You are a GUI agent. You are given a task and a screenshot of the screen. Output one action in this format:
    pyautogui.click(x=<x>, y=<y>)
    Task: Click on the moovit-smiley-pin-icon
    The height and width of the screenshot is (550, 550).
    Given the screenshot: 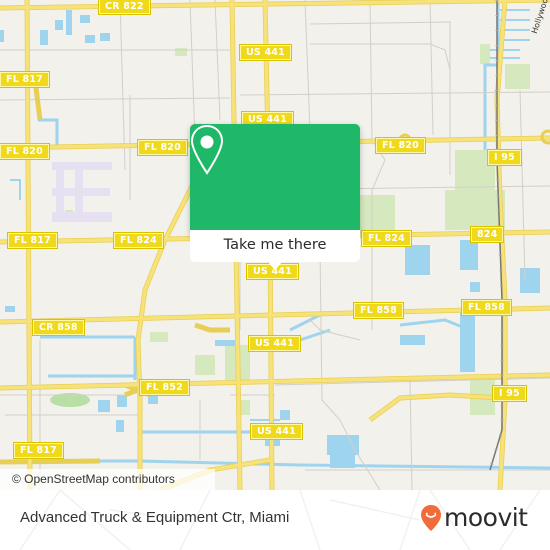 What is the action you would take?
    pyautogui.click(x=431, y=518)
    